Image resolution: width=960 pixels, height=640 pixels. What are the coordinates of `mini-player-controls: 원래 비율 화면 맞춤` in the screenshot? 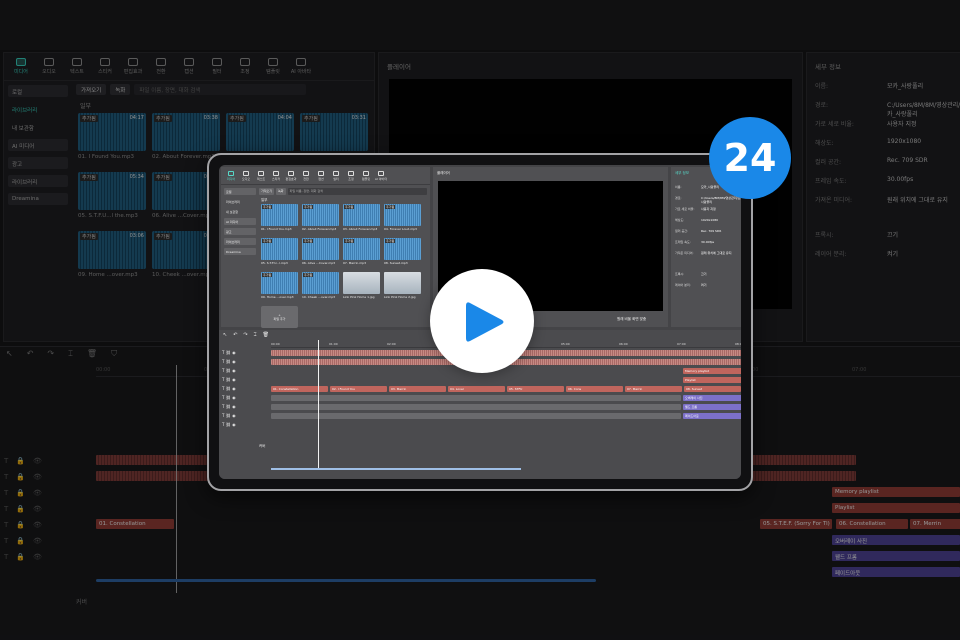 It's located at (631, 319).